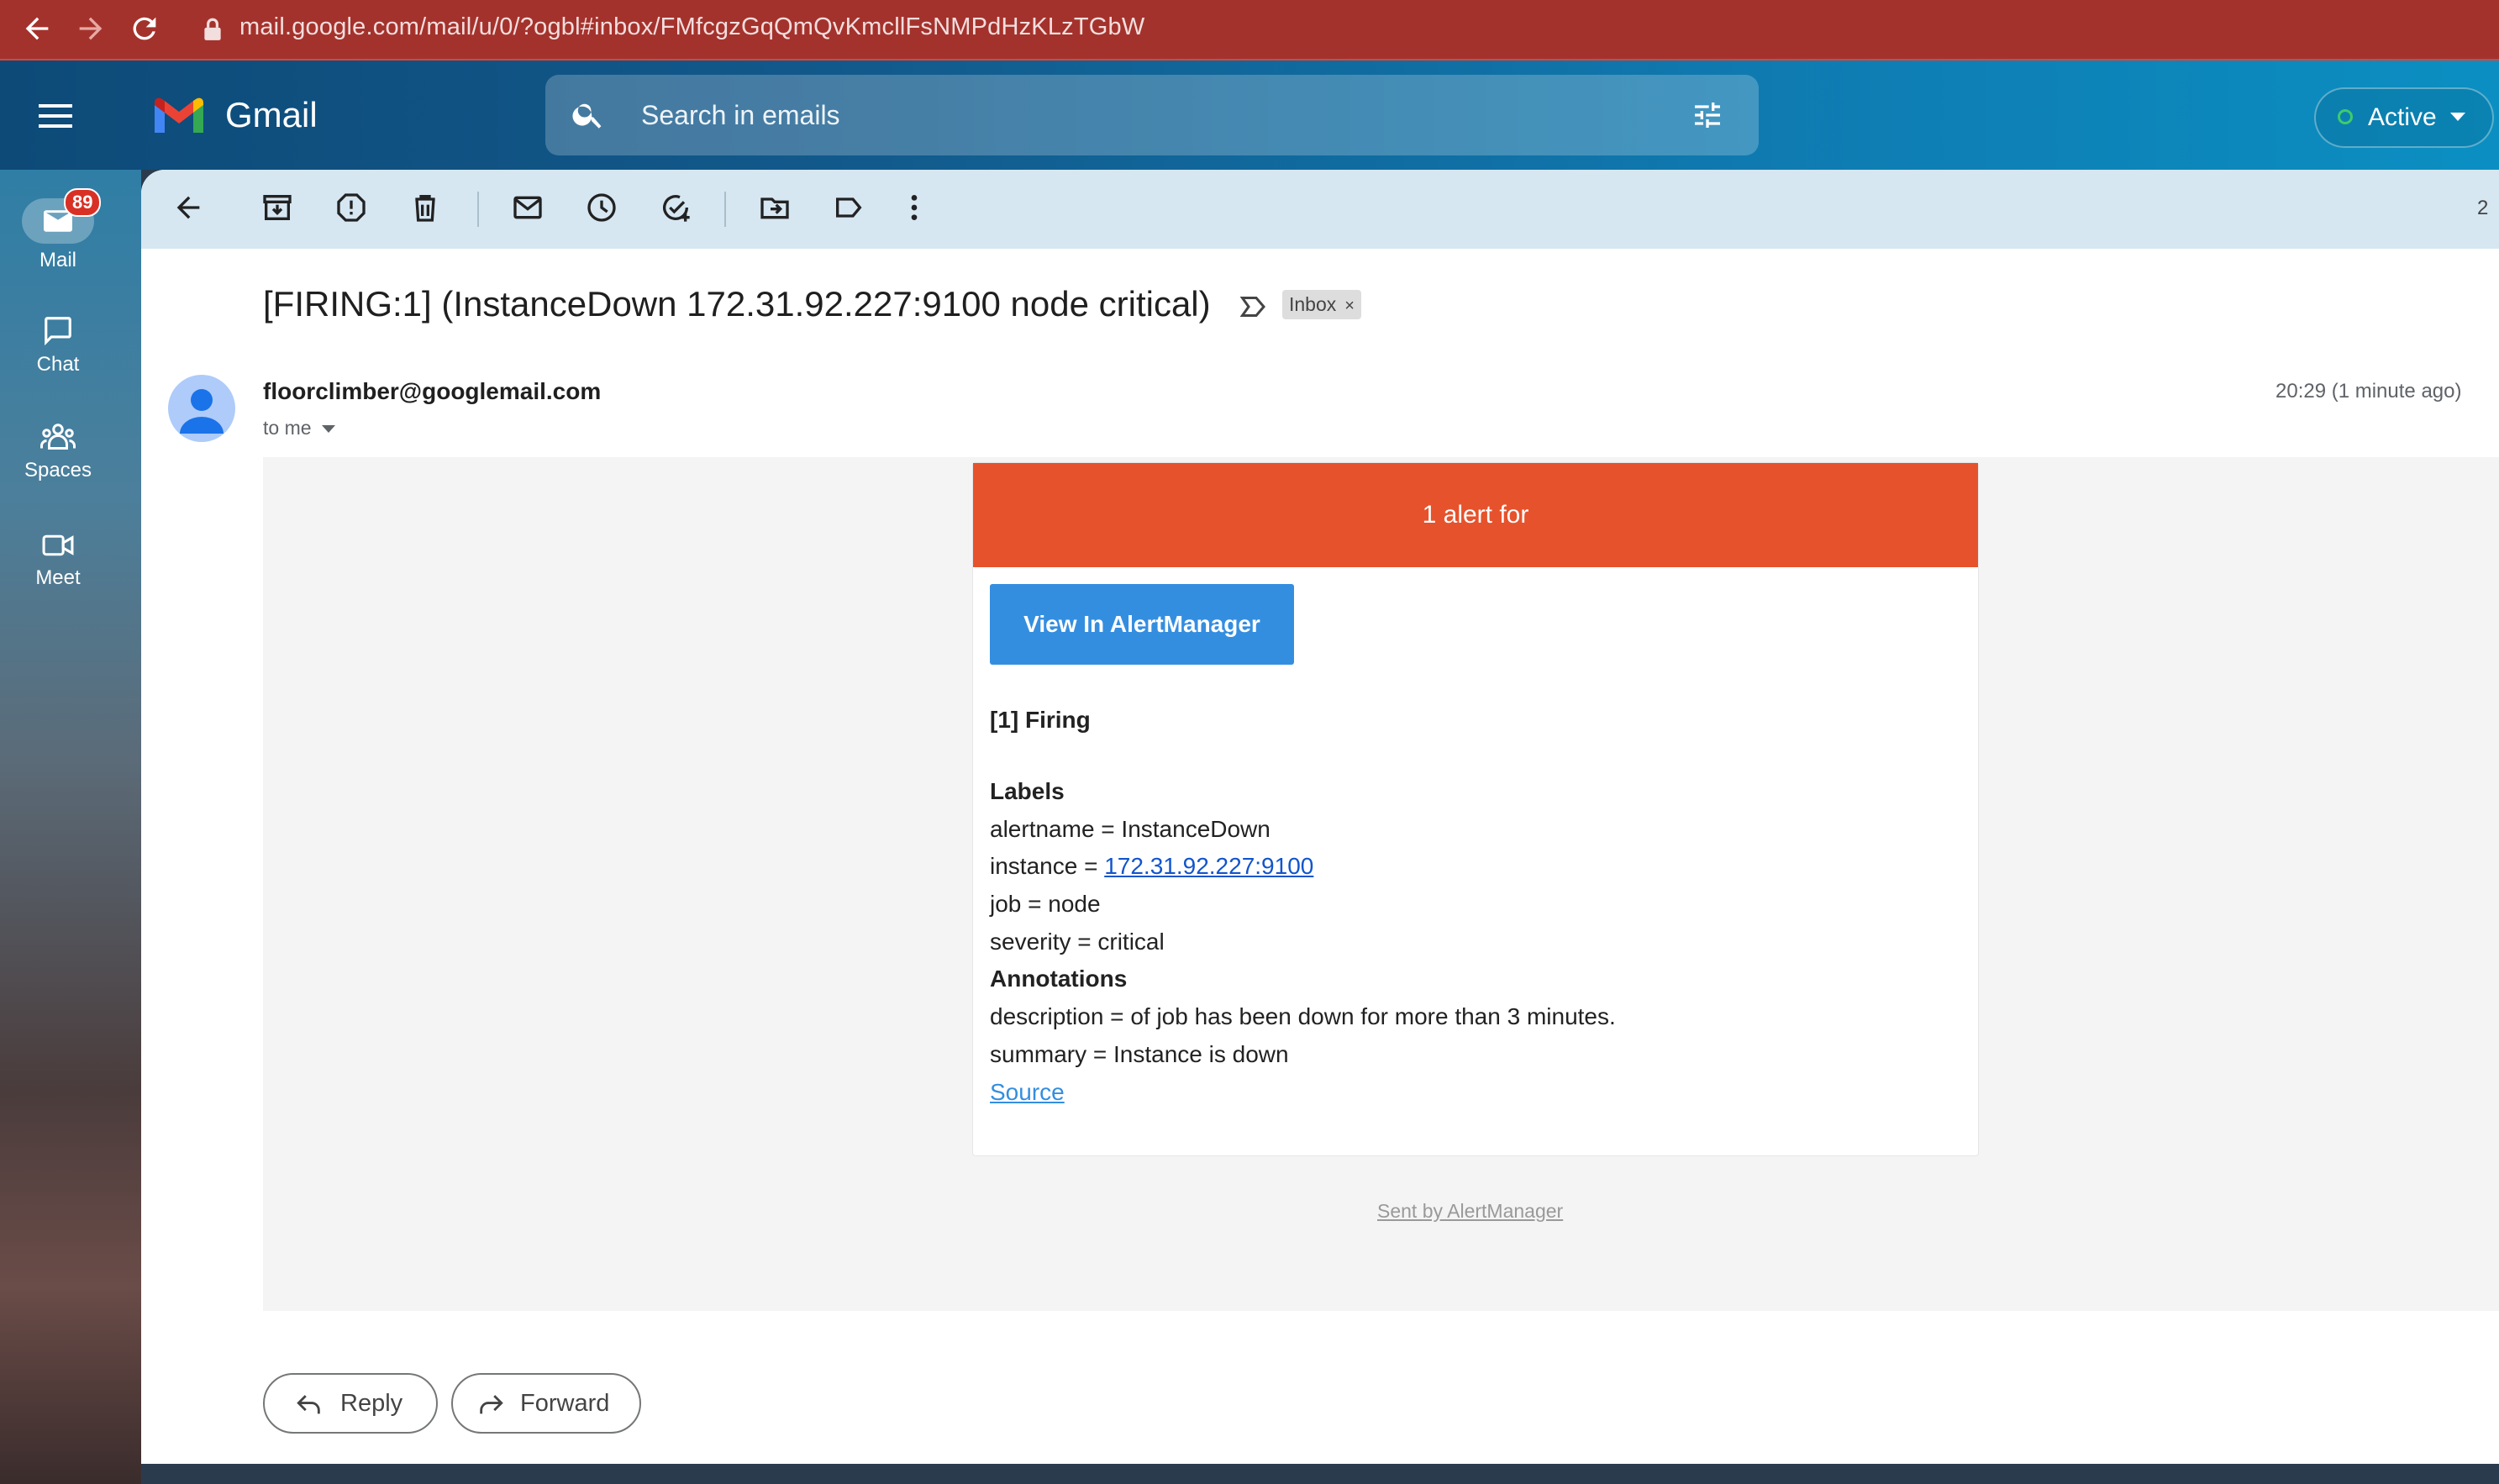 The height and width of the screenshot is (1484, 2499). What do you see at coordinates (58, 230) in the screenshot?
I see `rail-item-mail: 89 Mail` at bounding box center [58, 230].